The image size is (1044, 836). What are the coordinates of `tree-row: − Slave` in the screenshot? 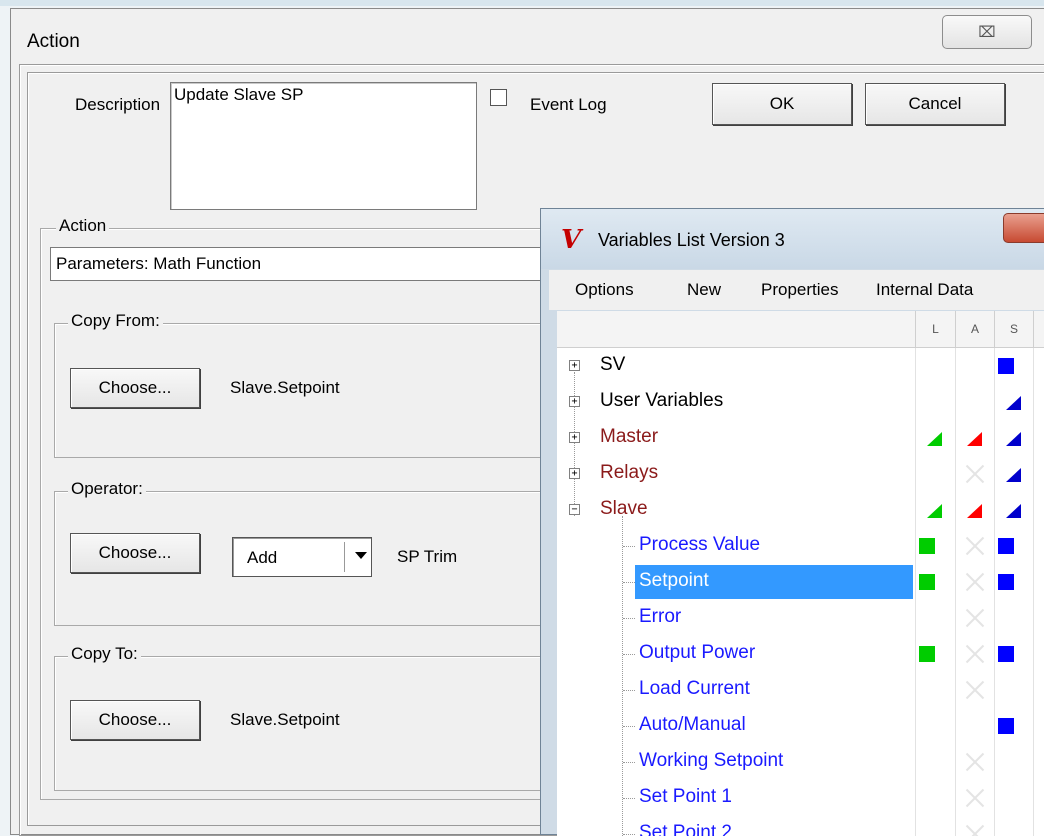 It's located at (800, 510).